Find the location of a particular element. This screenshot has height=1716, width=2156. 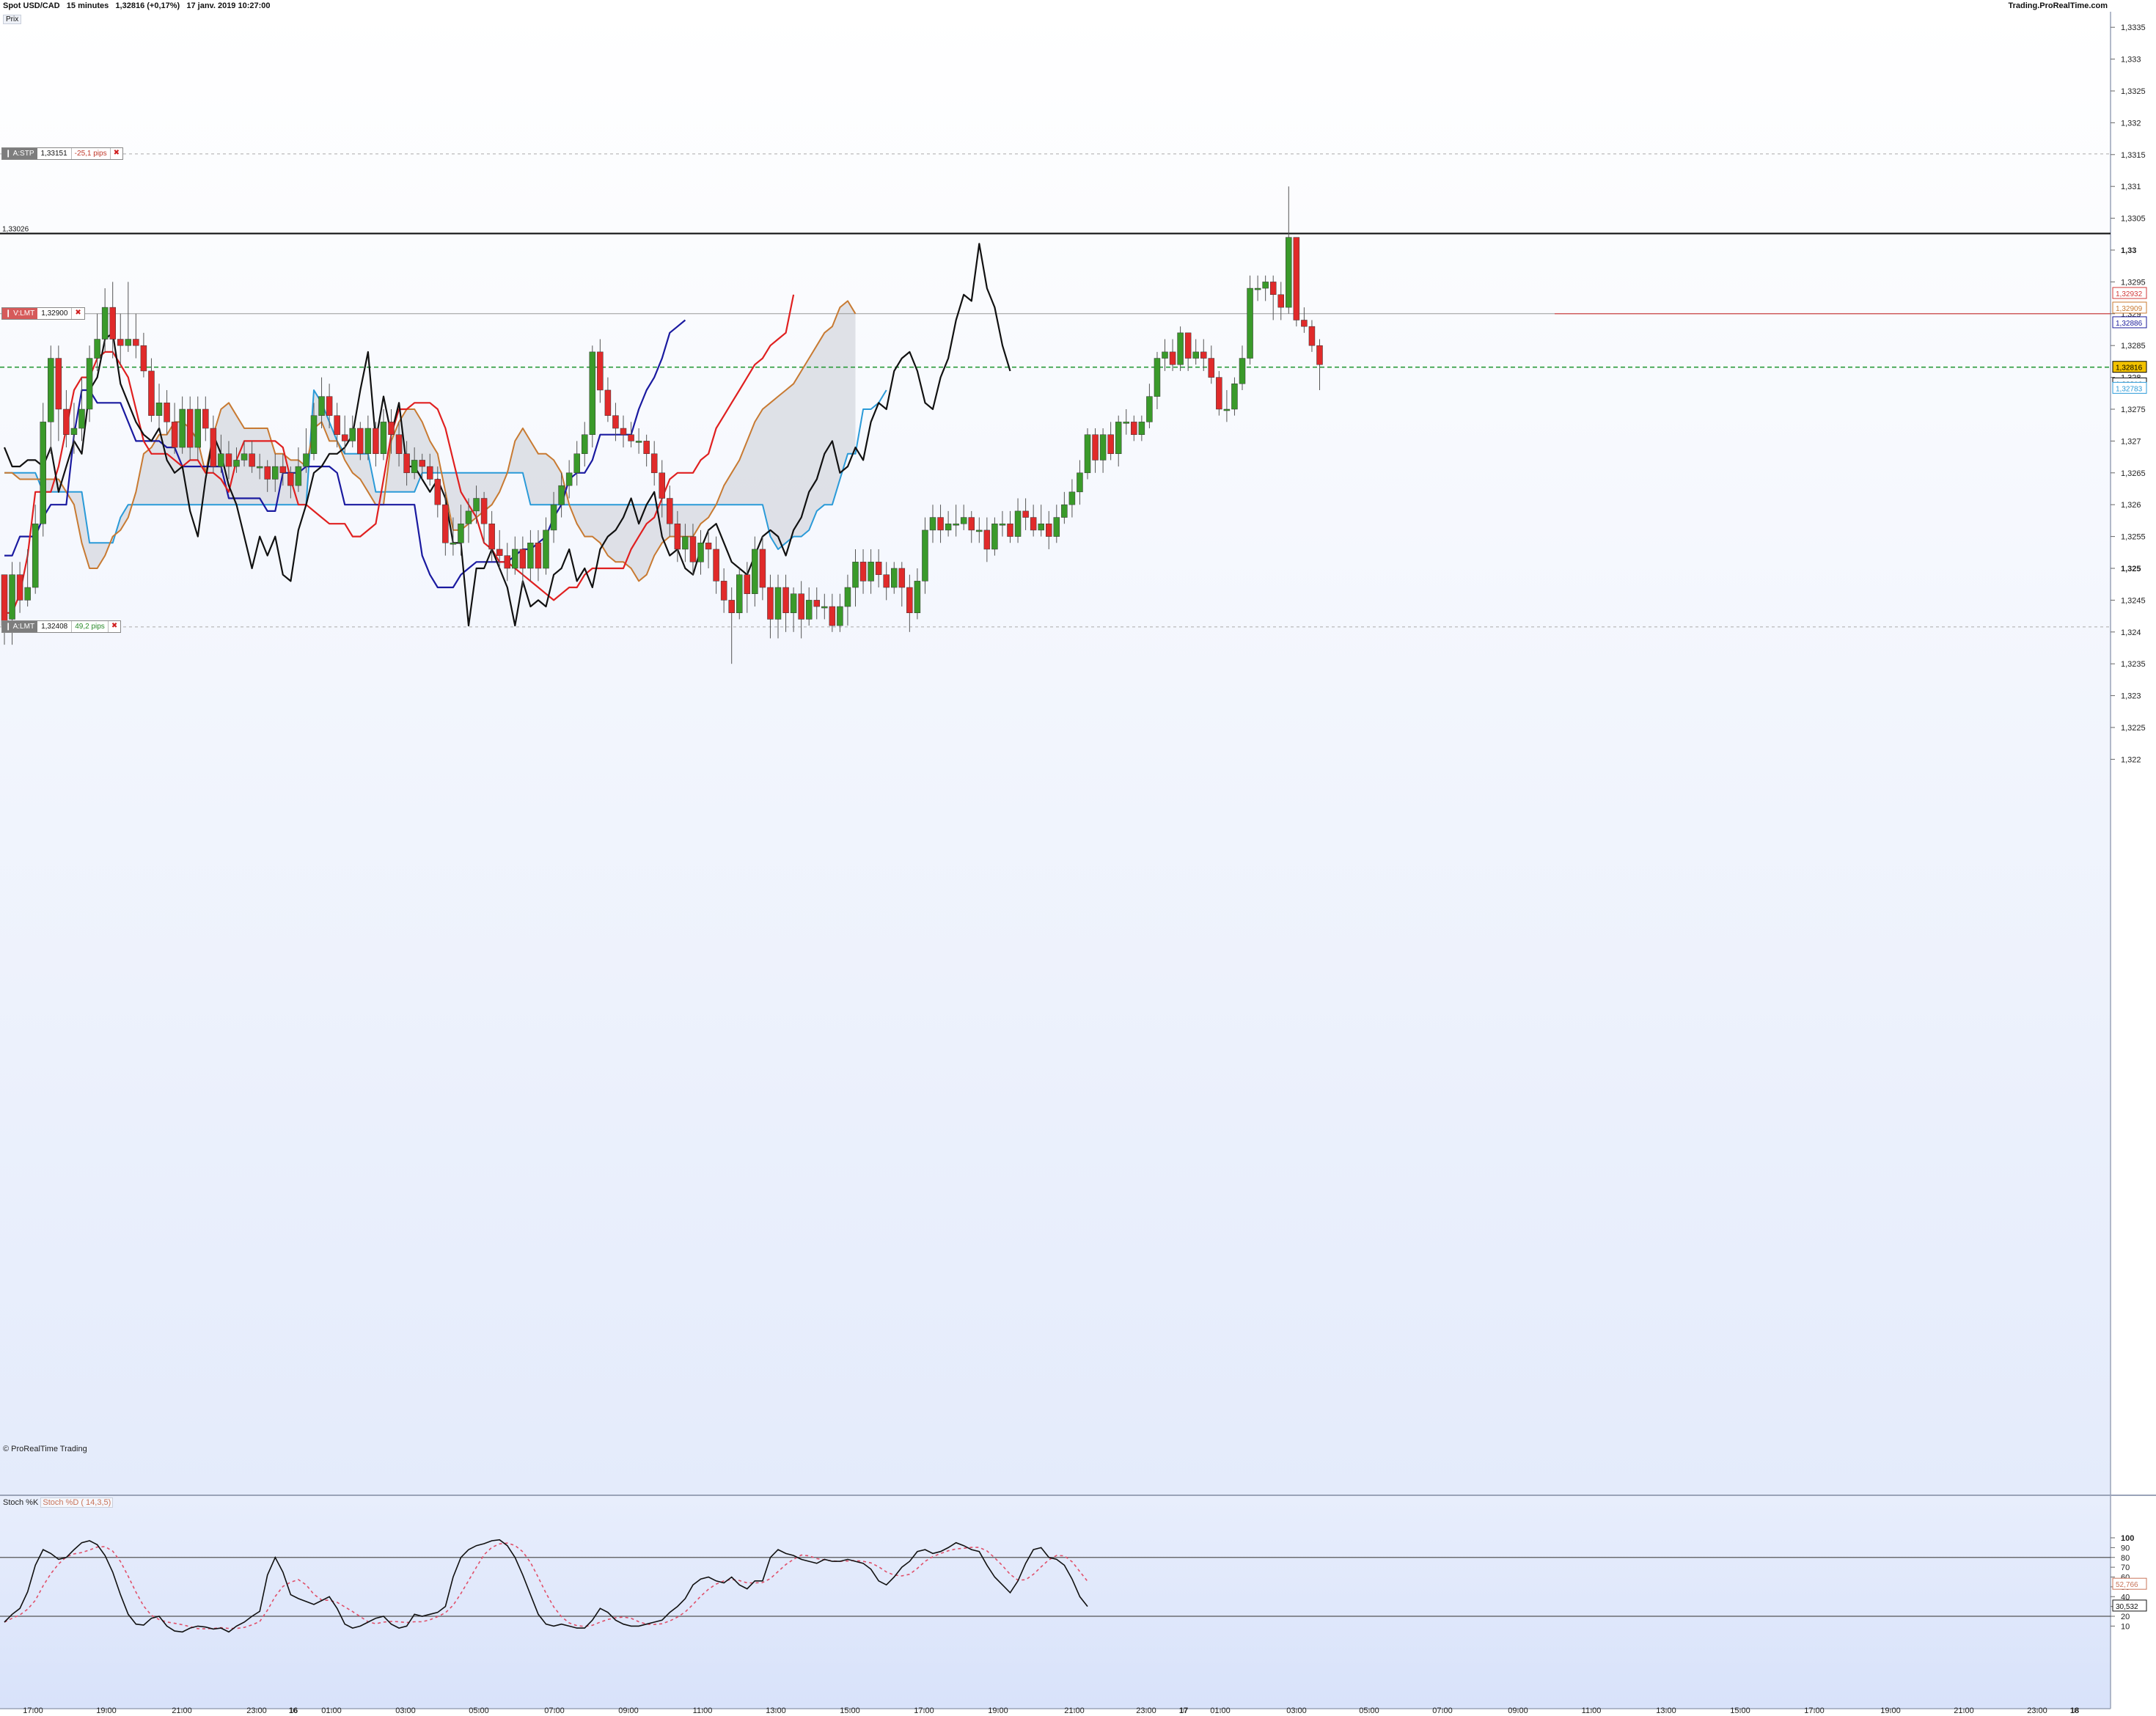

quote: 1,32816 (+0,17%) is located at coordinates (147, 5).